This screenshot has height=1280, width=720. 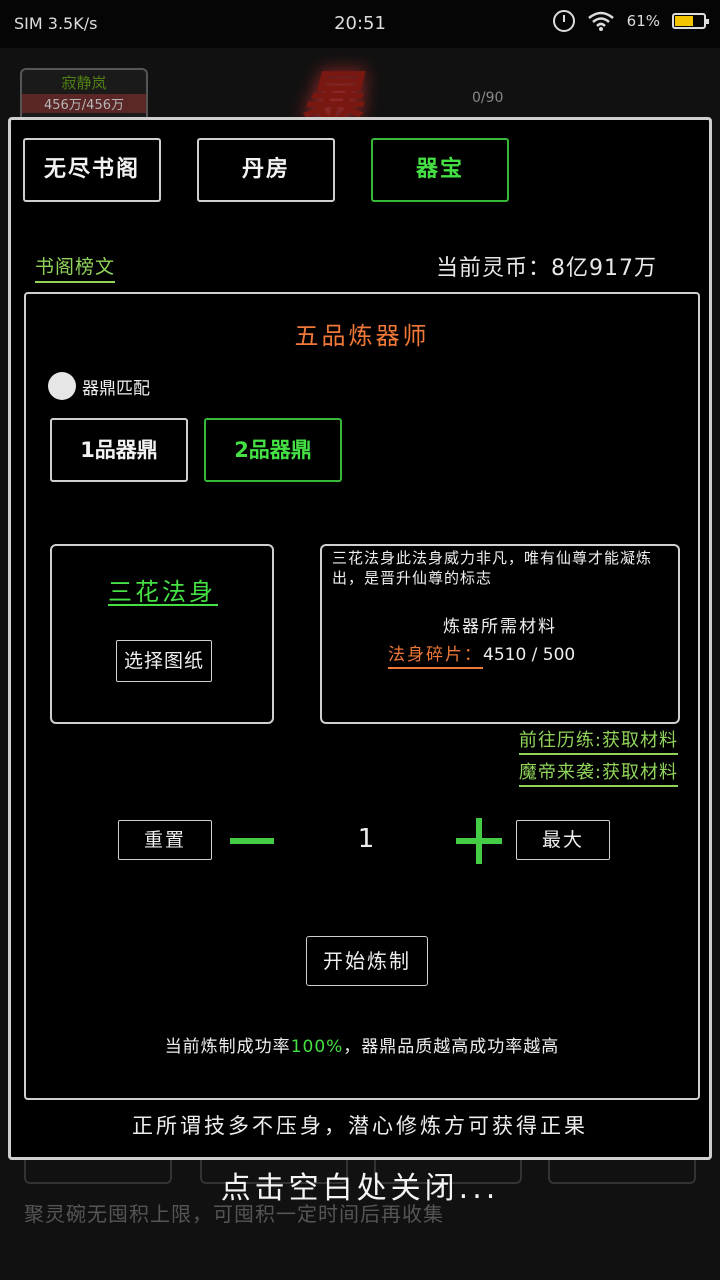 What do you see at coordinates (116, 388) in the screenshot?
I see `toggle-label: 器鼎匹配` at bounding box center [116, 388].